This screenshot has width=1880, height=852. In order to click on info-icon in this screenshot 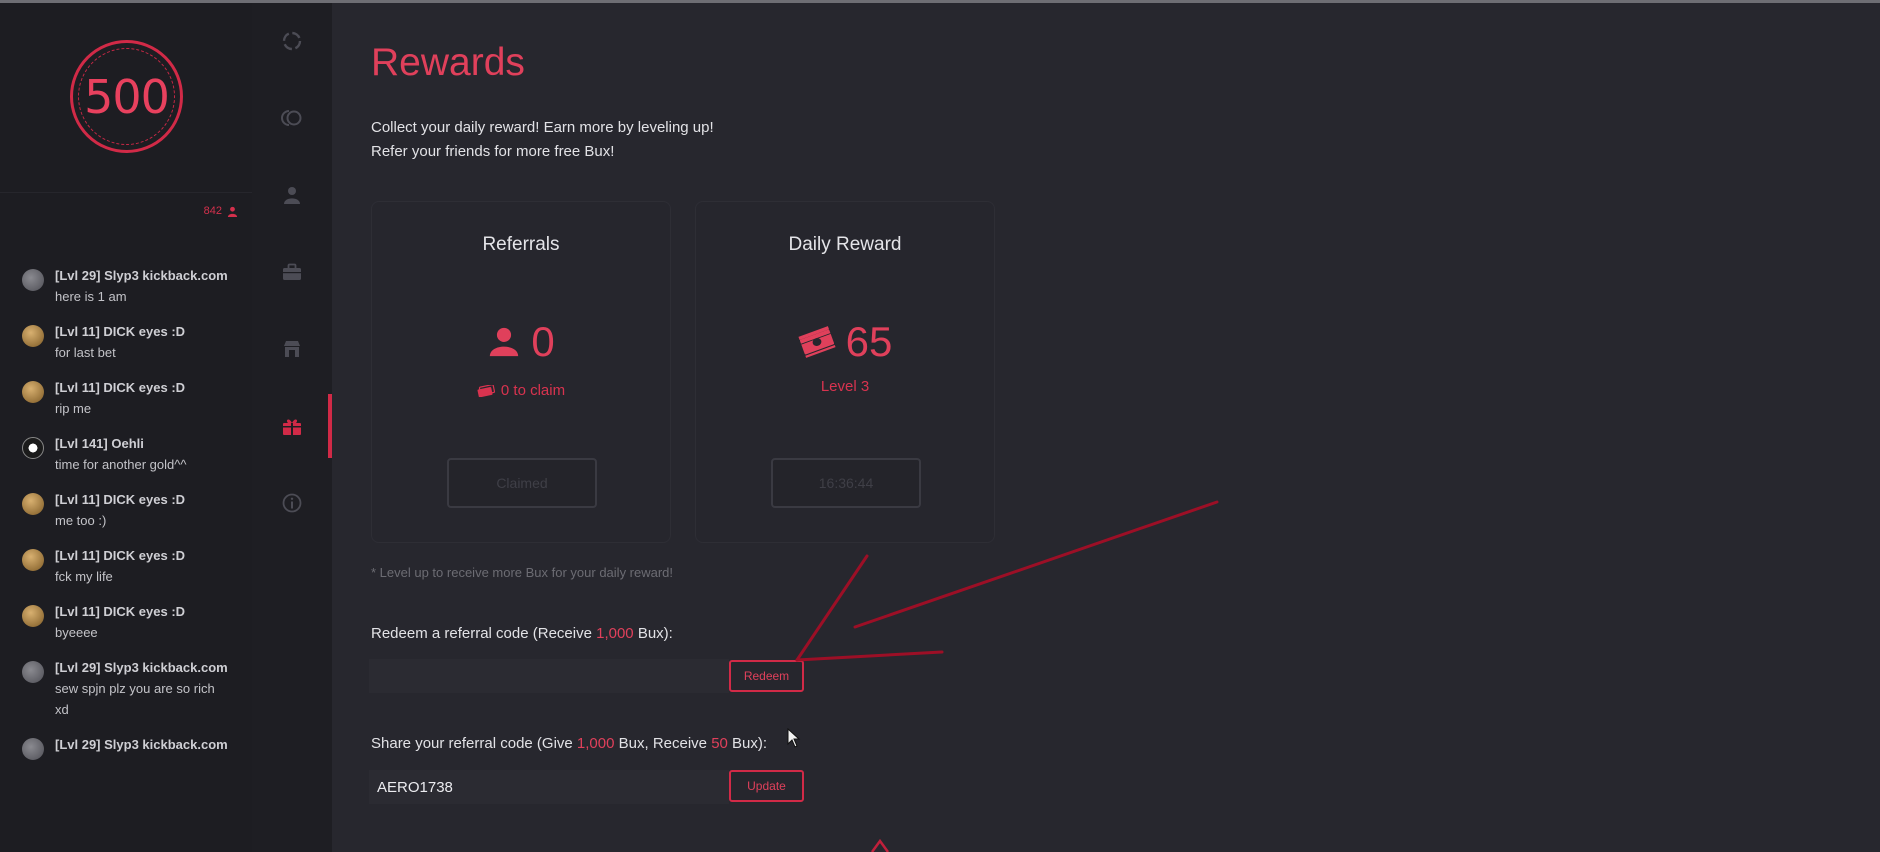, I will do `click(292, 503)`.